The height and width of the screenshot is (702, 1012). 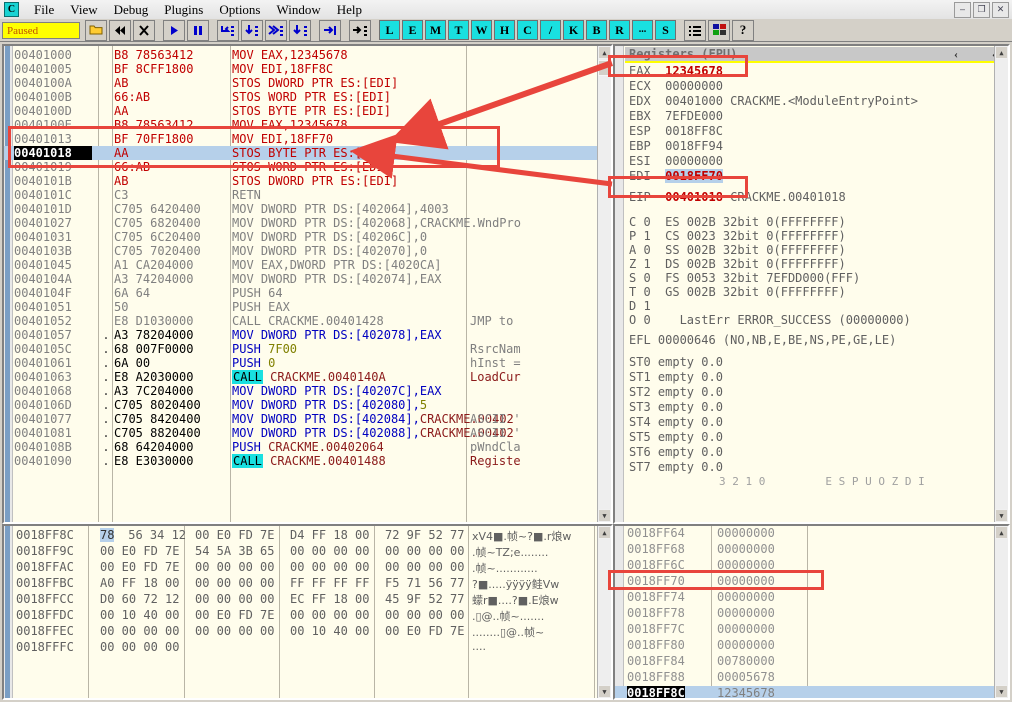 I want to click on dump-scrollbar: ▲ ▼, so click(x=604, y=612).